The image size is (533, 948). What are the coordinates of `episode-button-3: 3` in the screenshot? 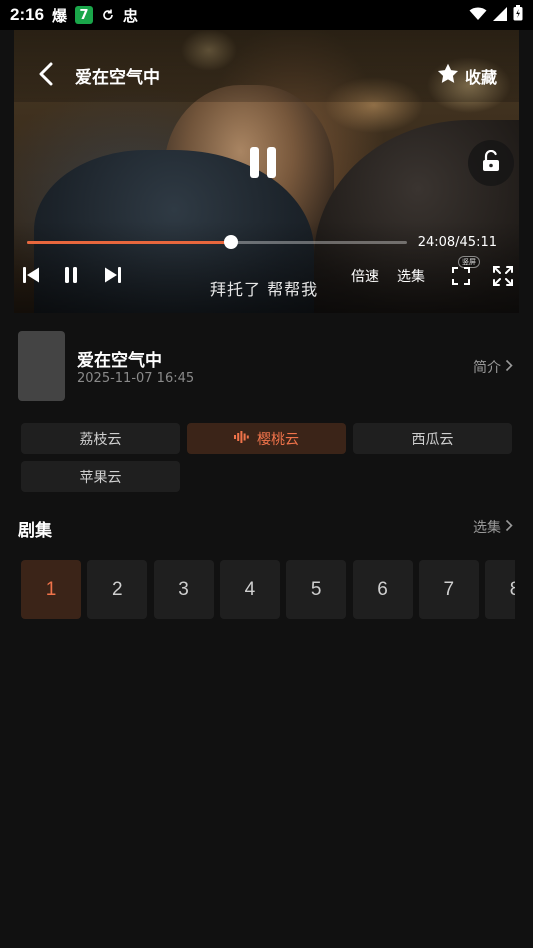 It's located at (183, 589).